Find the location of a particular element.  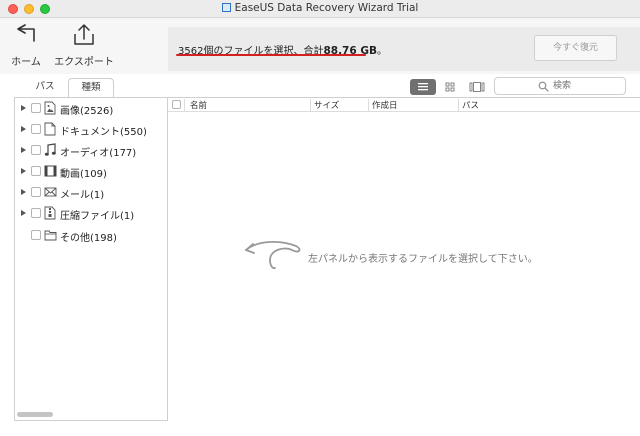

empty-state-message: 左パネルから表示するファイルを選択して下さい。 is located at coordinates (423, 259).